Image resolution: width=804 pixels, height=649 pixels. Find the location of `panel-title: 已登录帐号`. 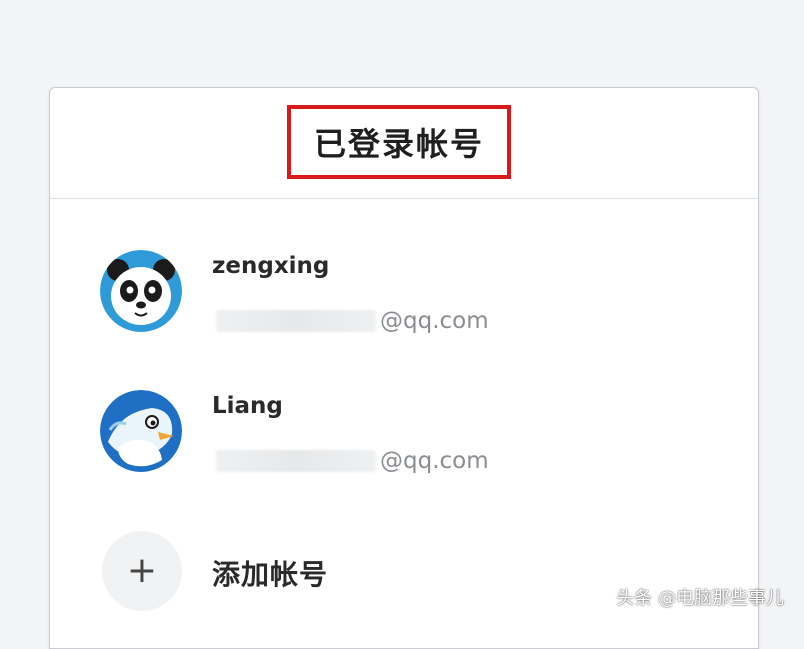

panel-title: 已登录帐号 is located at coordinates (398, 144).